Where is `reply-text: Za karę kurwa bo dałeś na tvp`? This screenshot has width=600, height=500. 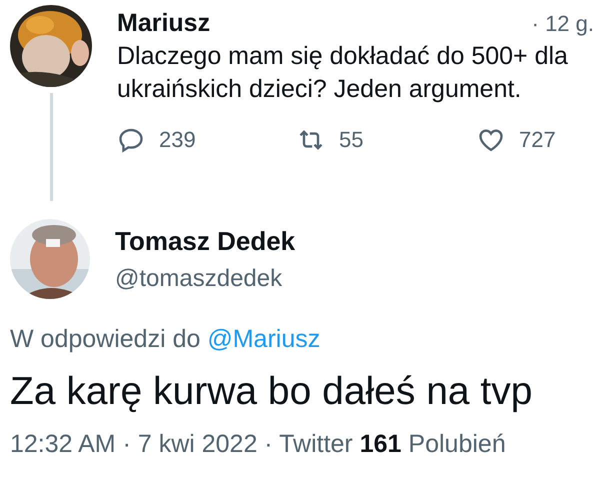 reply-text: Za karę kurwa bo dałeś na tvp is located at coordinates (271, 391).